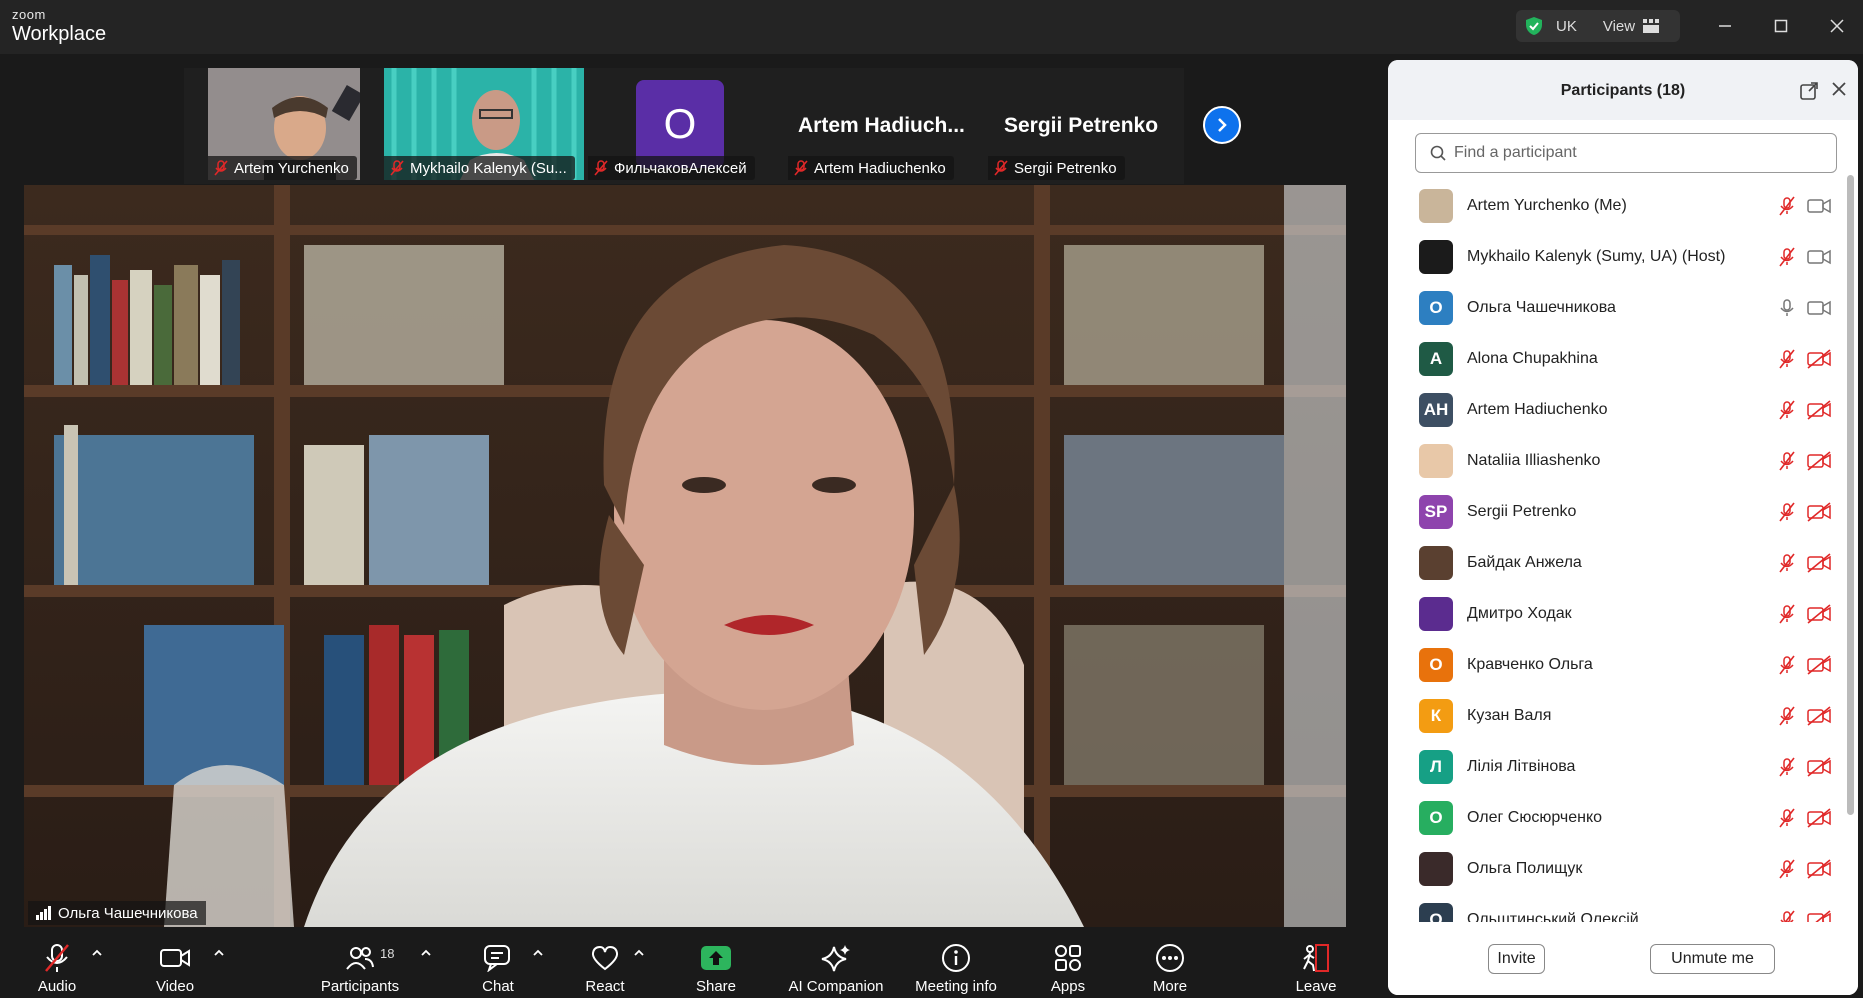  Describe the element at coordinates (1436, 562) in the screenshot. I see `participant-avatar` at that location.